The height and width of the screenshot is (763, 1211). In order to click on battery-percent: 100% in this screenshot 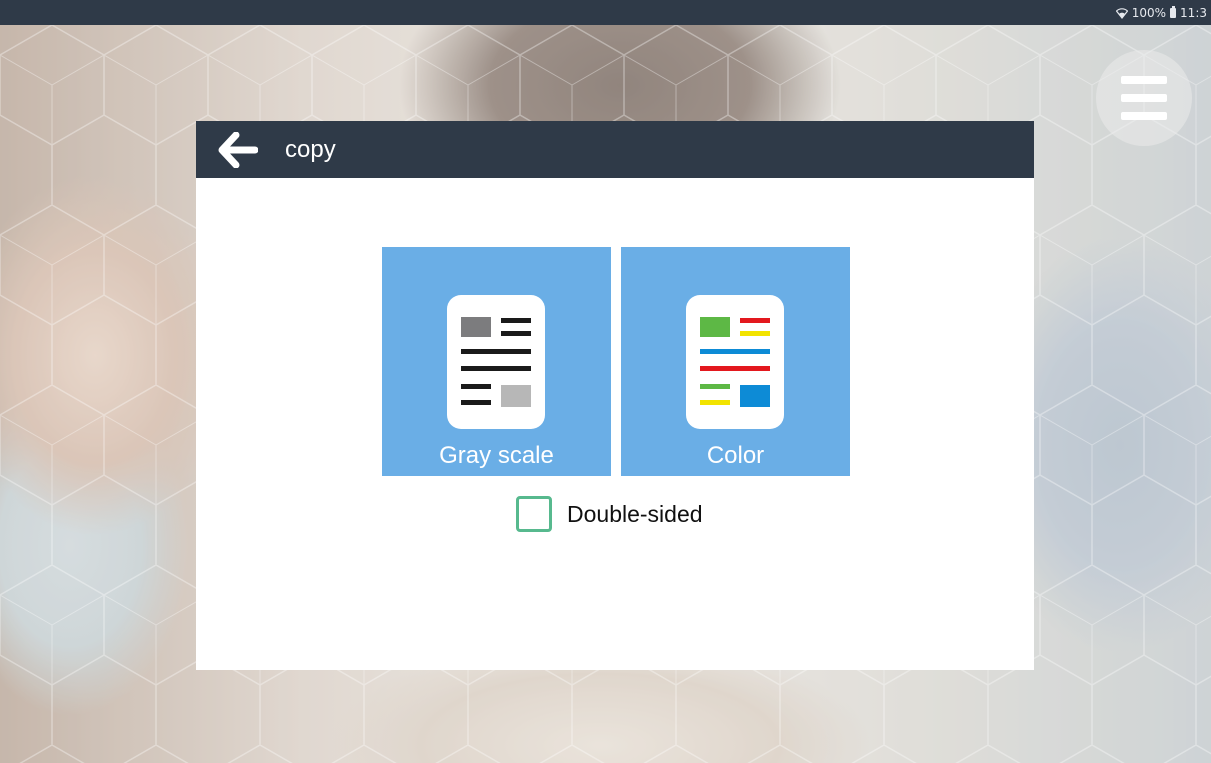, I will do `click(1149, 13)`.